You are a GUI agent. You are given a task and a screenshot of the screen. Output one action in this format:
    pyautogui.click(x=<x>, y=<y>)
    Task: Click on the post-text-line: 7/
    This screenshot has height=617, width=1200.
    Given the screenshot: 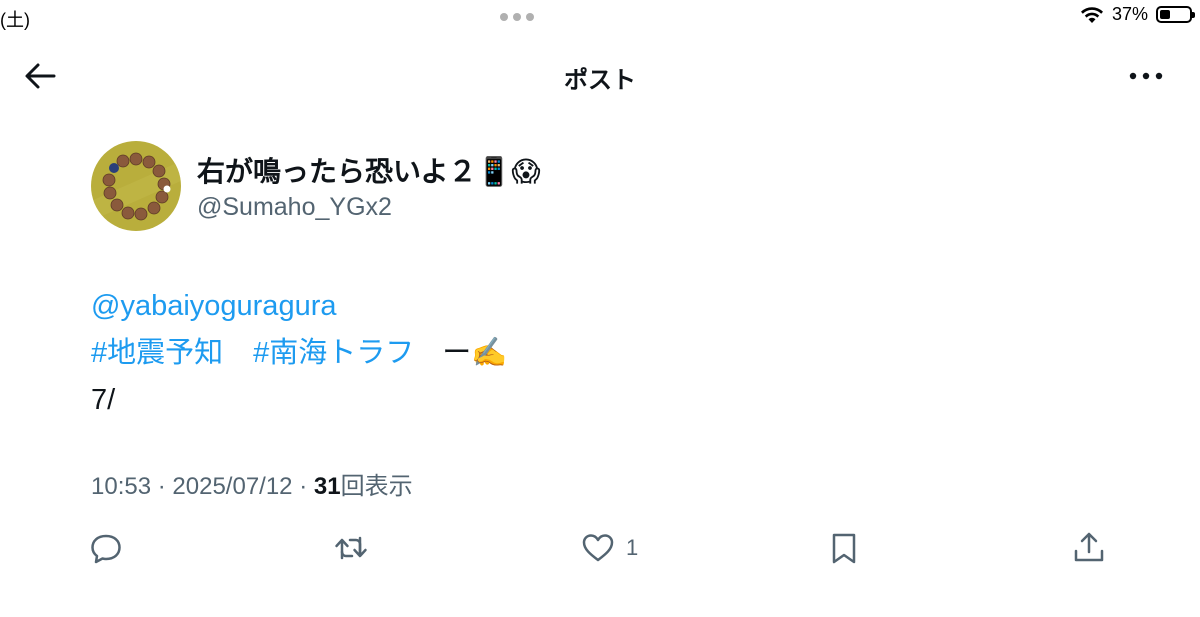 What is the action you would take?
    pyautogui.click(x=103, y=400)
    